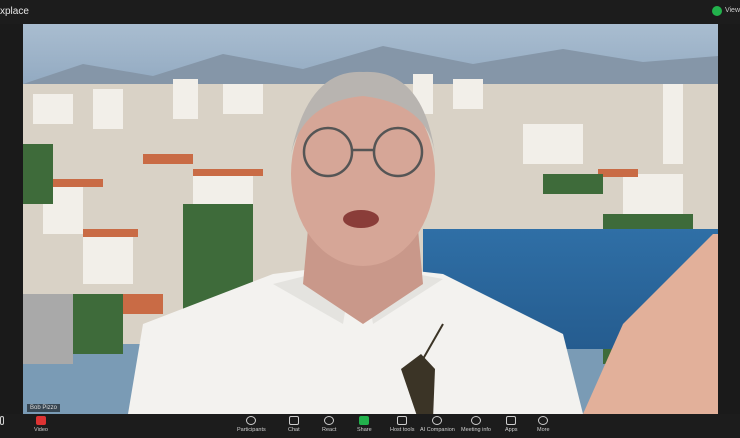 This screenshot has height=438, width=740. What do you see at coordinates (44, 408) in the screenshot?
I see `participant-name-tag: Bob Pizzo` at bounding box center [44, 408].